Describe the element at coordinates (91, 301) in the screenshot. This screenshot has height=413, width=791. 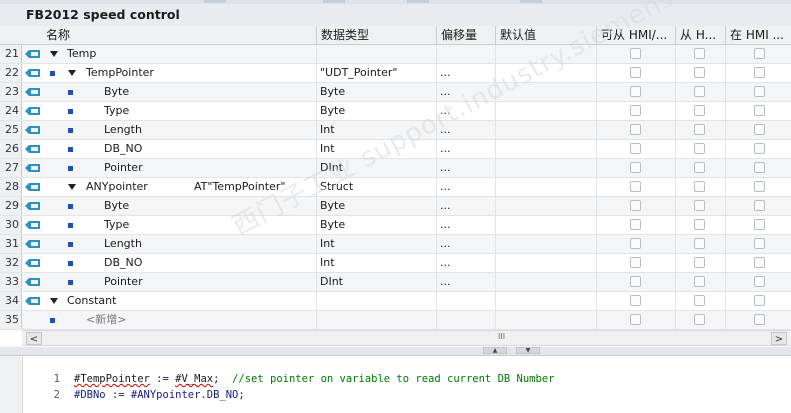
I see `variable-name: Constant` at that location.